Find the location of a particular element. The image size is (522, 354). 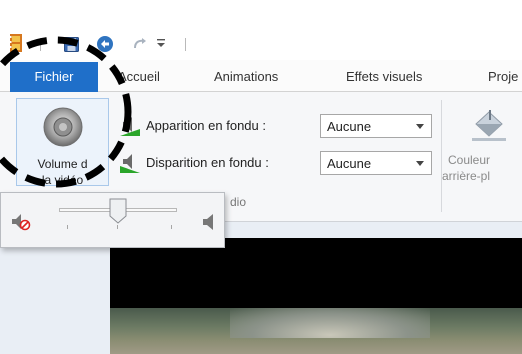

paint-bucket-icon is located at coordinates (489, 125).